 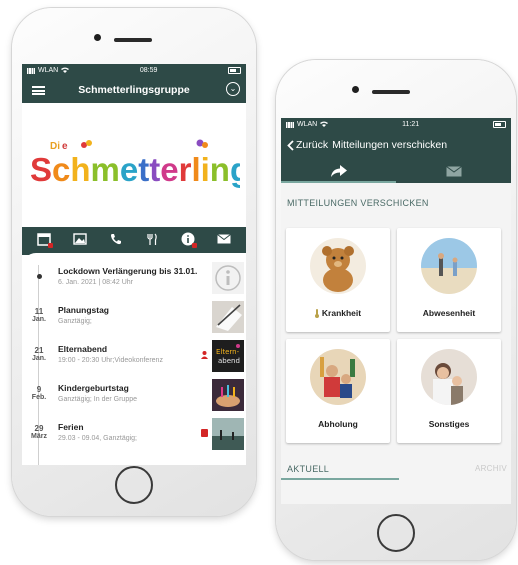 What do you see at coordinates (39, 311) in the screenshot?
I see `date-day: 11` at bounding box center [39, 311].